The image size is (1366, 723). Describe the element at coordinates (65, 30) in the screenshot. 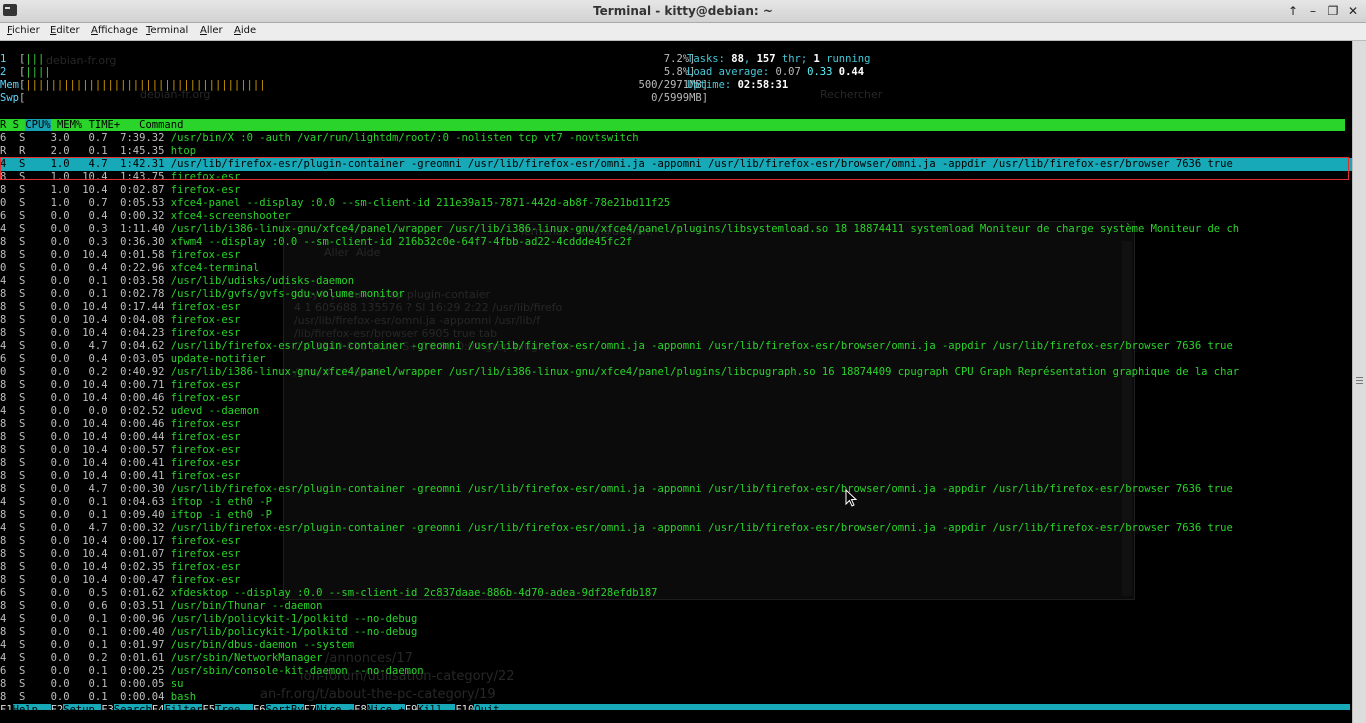

I see `menu-editer: Editer` at that location.